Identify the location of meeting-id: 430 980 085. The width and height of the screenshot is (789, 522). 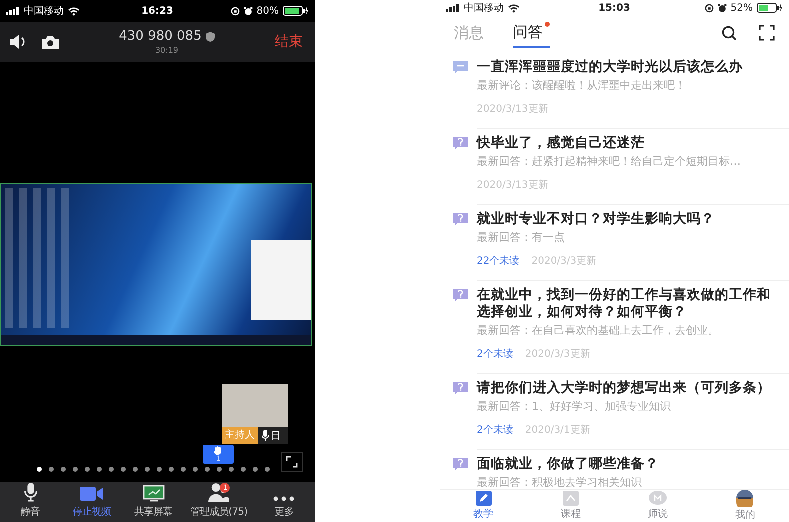
(160, 36).